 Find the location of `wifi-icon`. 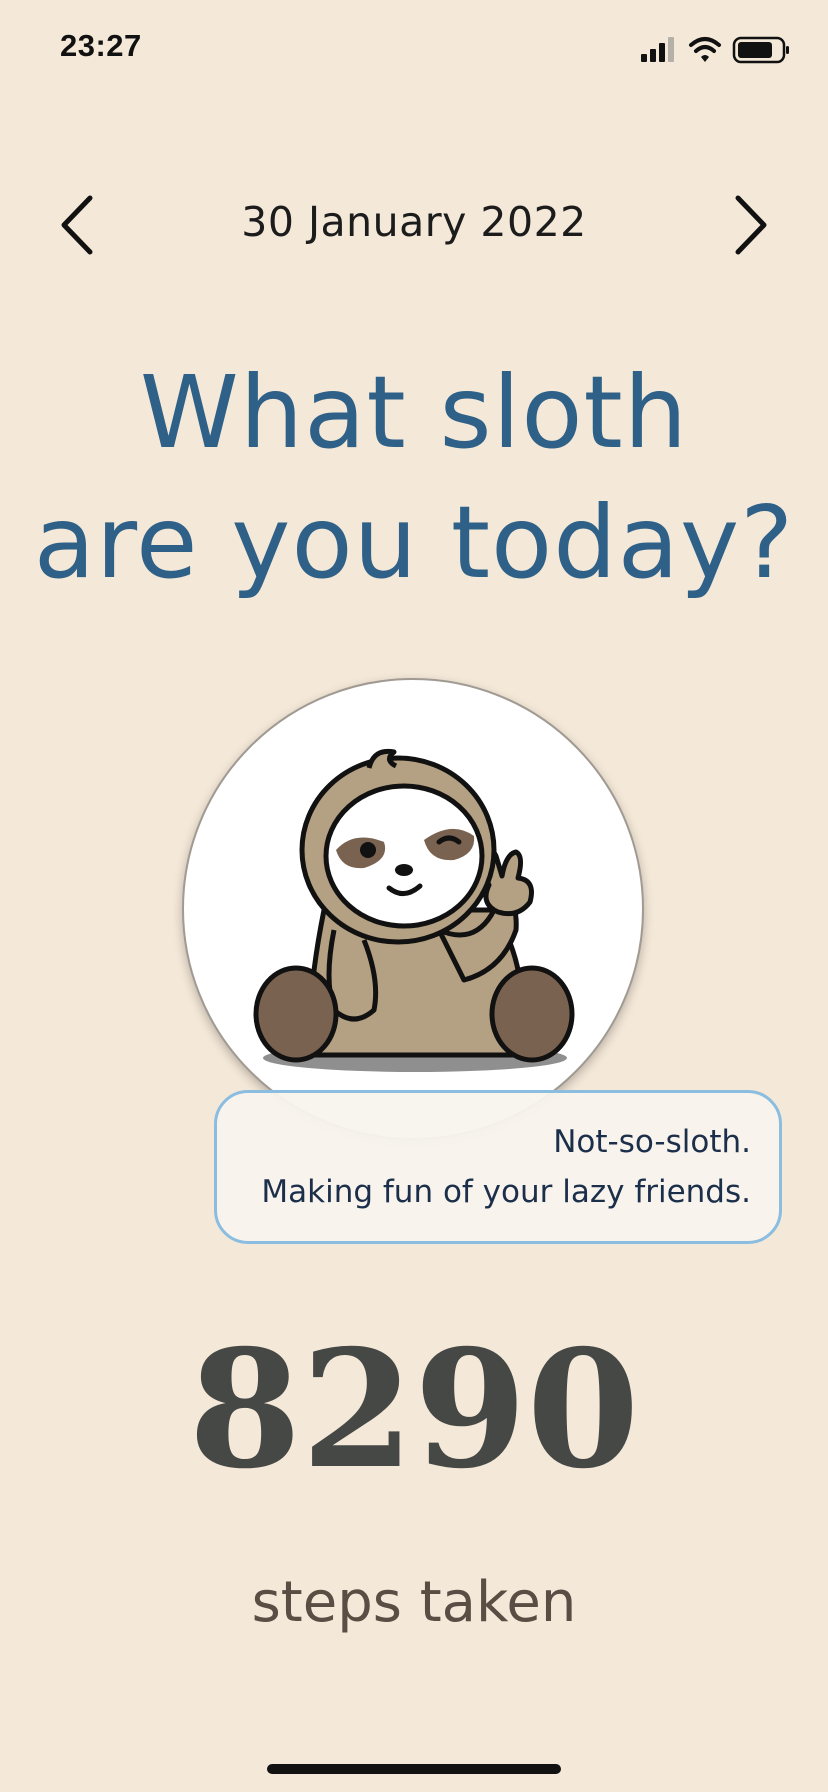

wifi-icon is located at coordinates (705, 49).